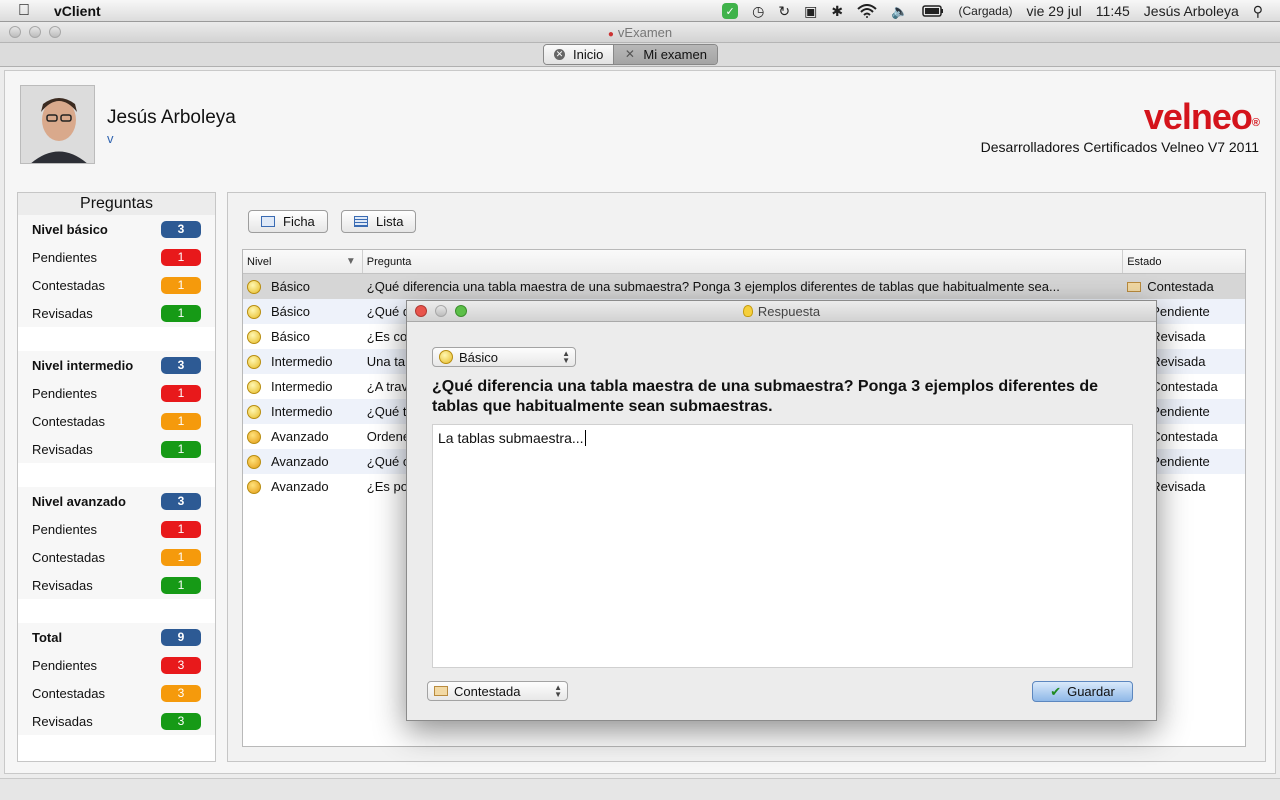 Image resolution: width=1280 pixels, height=800 pixels. I want to click on cell-estado: Revisada, so click(1178, 361).